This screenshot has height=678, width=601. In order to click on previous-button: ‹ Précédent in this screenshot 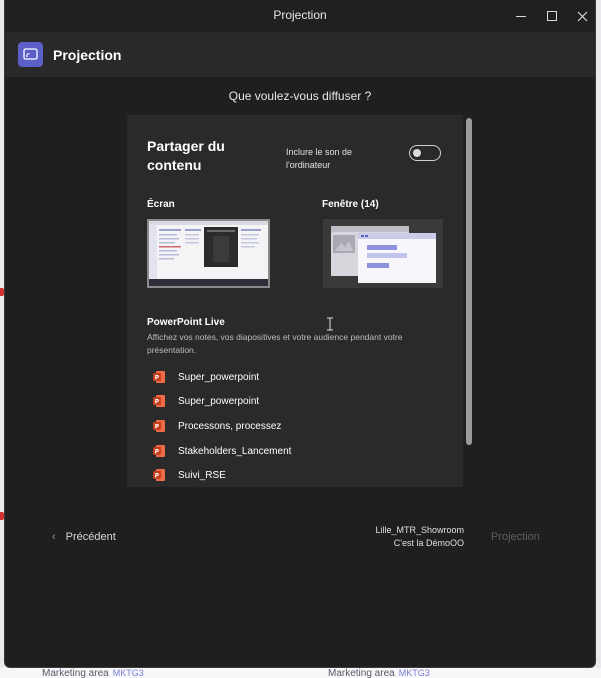, I will do `click(84, 537)`.